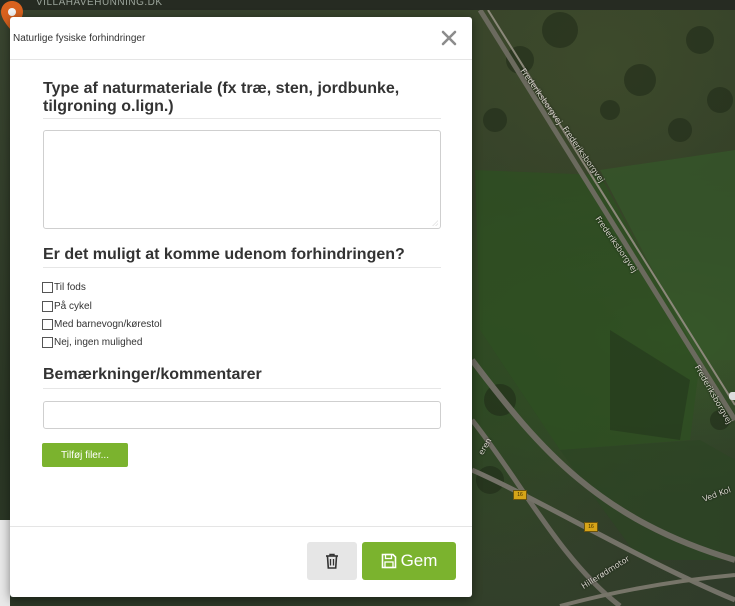  Describe the element at coordinates (108, 324) in the screenshot. I see `checkbox-label: Med barnevogn/kørestol` at that location.